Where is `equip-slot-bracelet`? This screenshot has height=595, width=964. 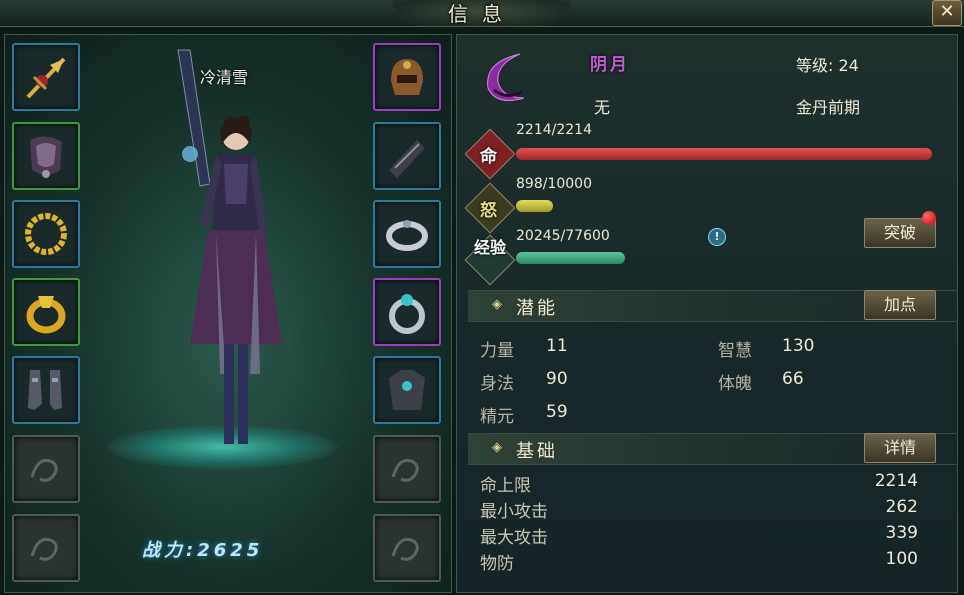
equip-slot-bracelet is located at coordinates (407, 234).